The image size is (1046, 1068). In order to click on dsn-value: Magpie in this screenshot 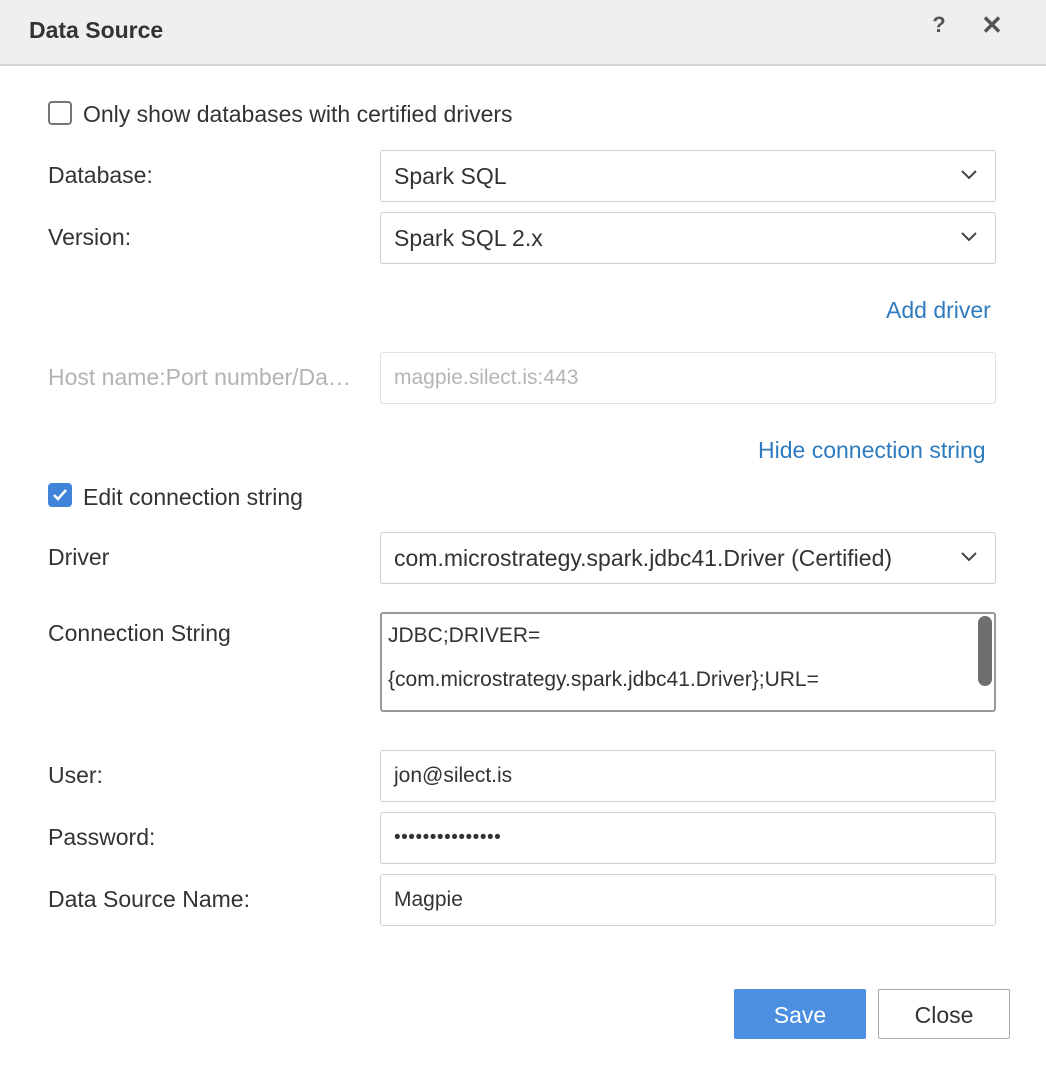, I will do `click(428, 899)`.